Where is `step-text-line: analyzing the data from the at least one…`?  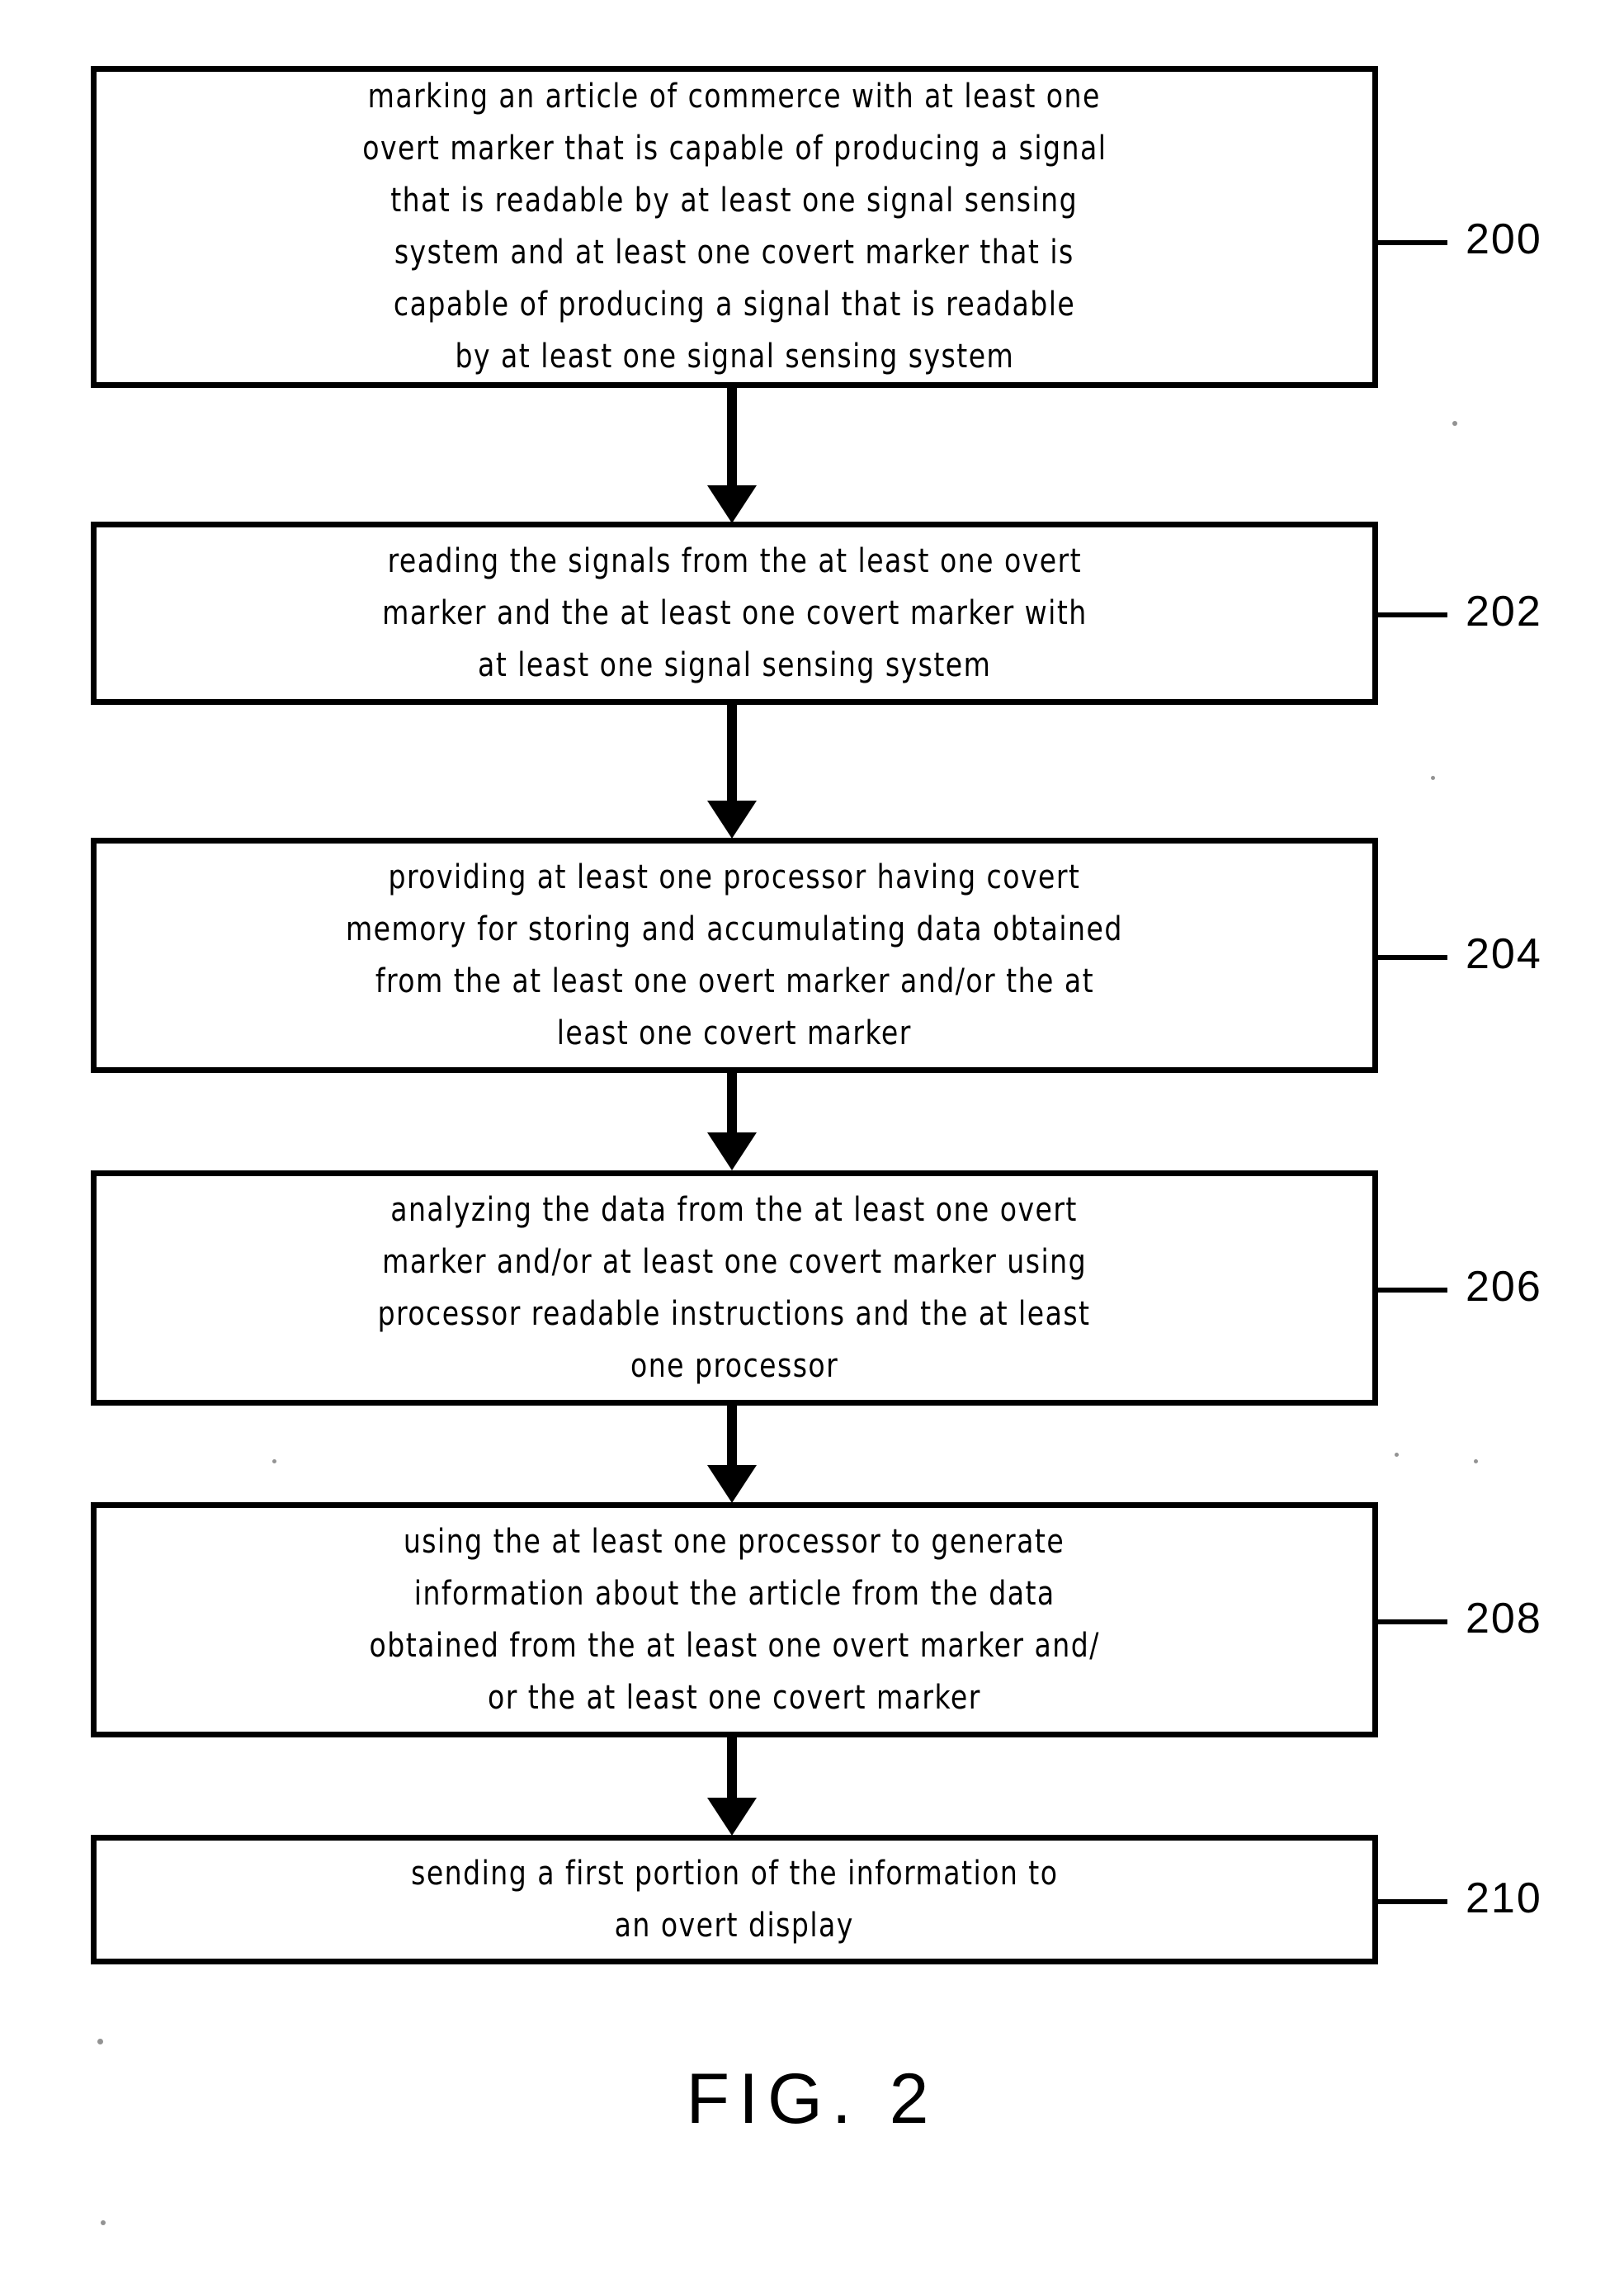 step-text-line: analyzing the data from the at least one… is located at coordinates (734, 1209).